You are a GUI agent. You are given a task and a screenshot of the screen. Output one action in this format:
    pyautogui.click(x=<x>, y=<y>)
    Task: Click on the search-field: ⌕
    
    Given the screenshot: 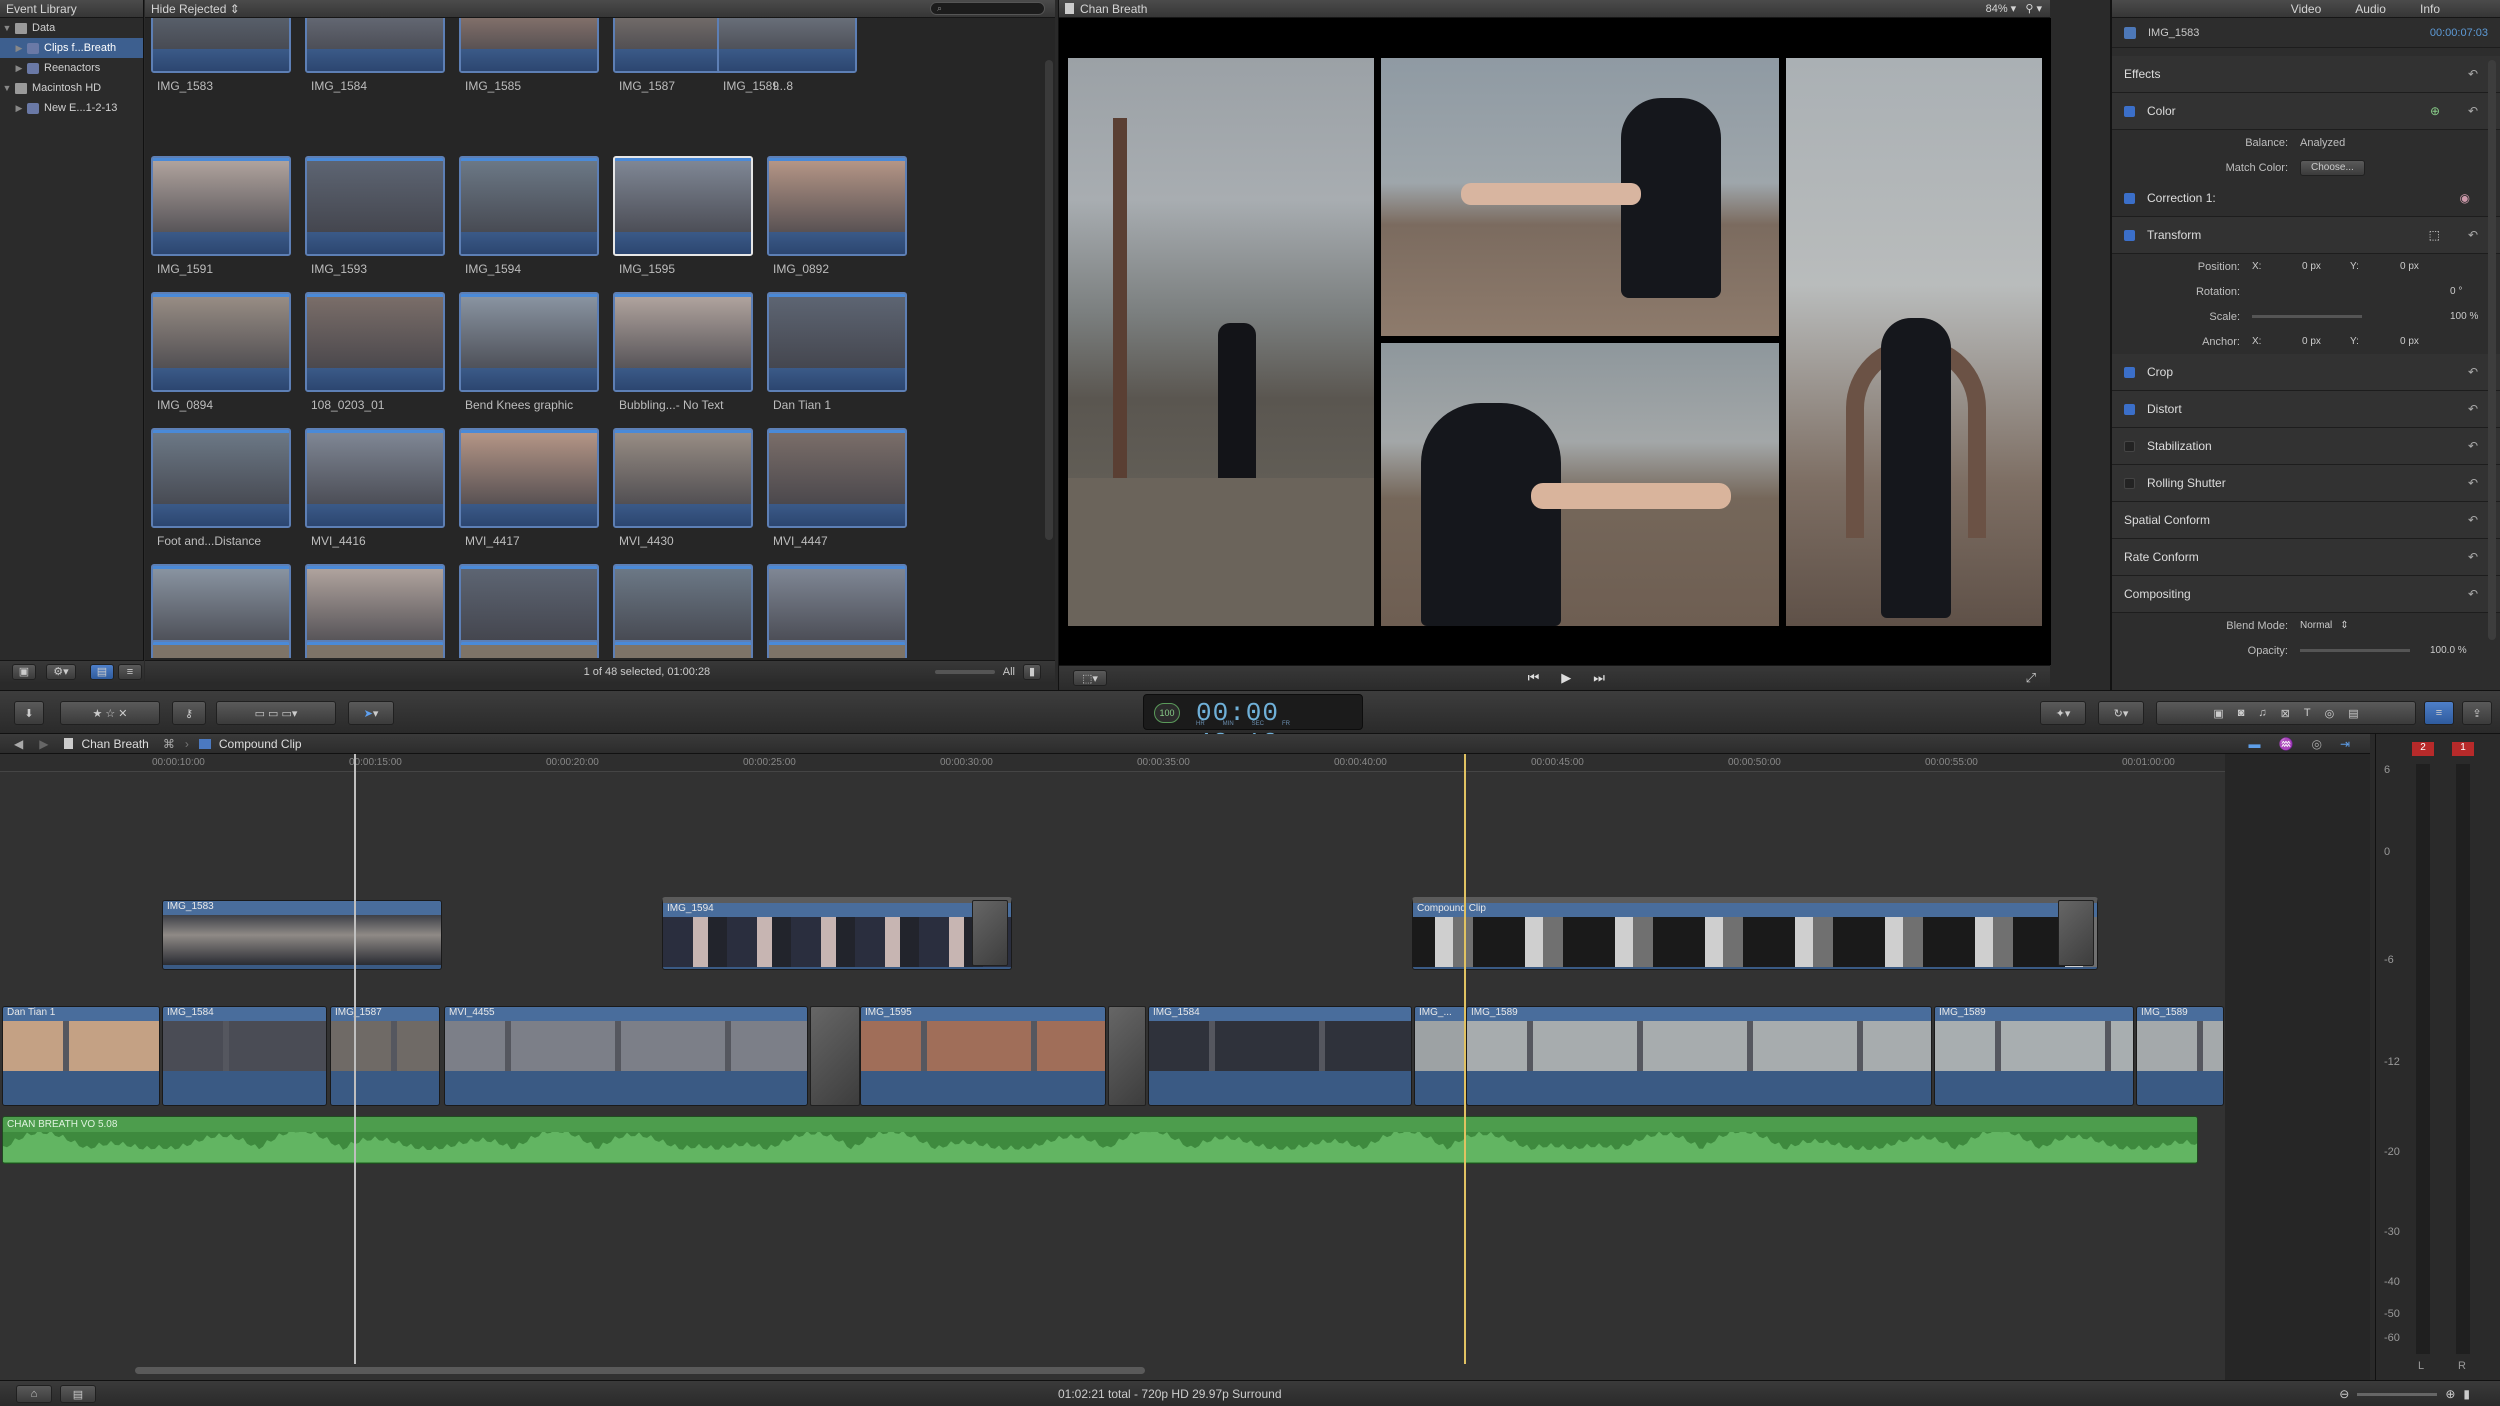 What is the action you would take?
    pyautogui.click(x=987, y=8)
    